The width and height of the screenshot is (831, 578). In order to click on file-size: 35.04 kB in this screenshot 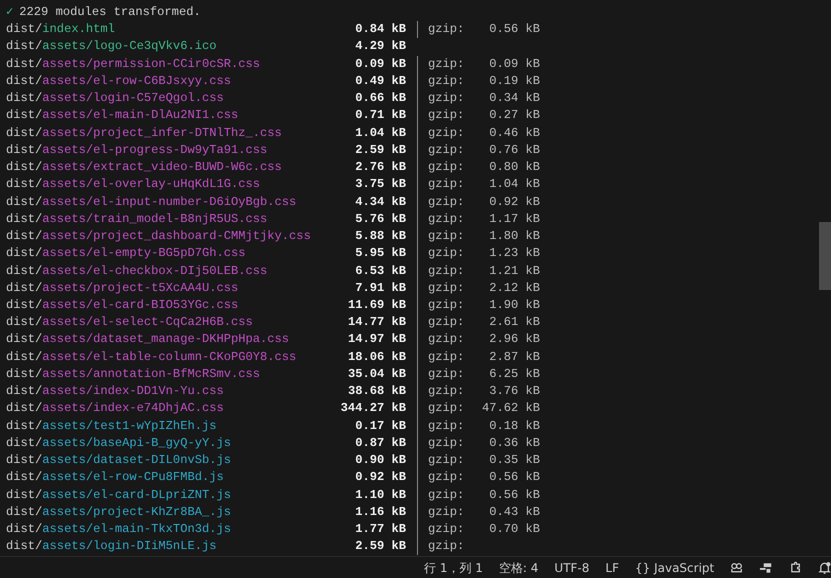, I will do `click(377, 373)`.